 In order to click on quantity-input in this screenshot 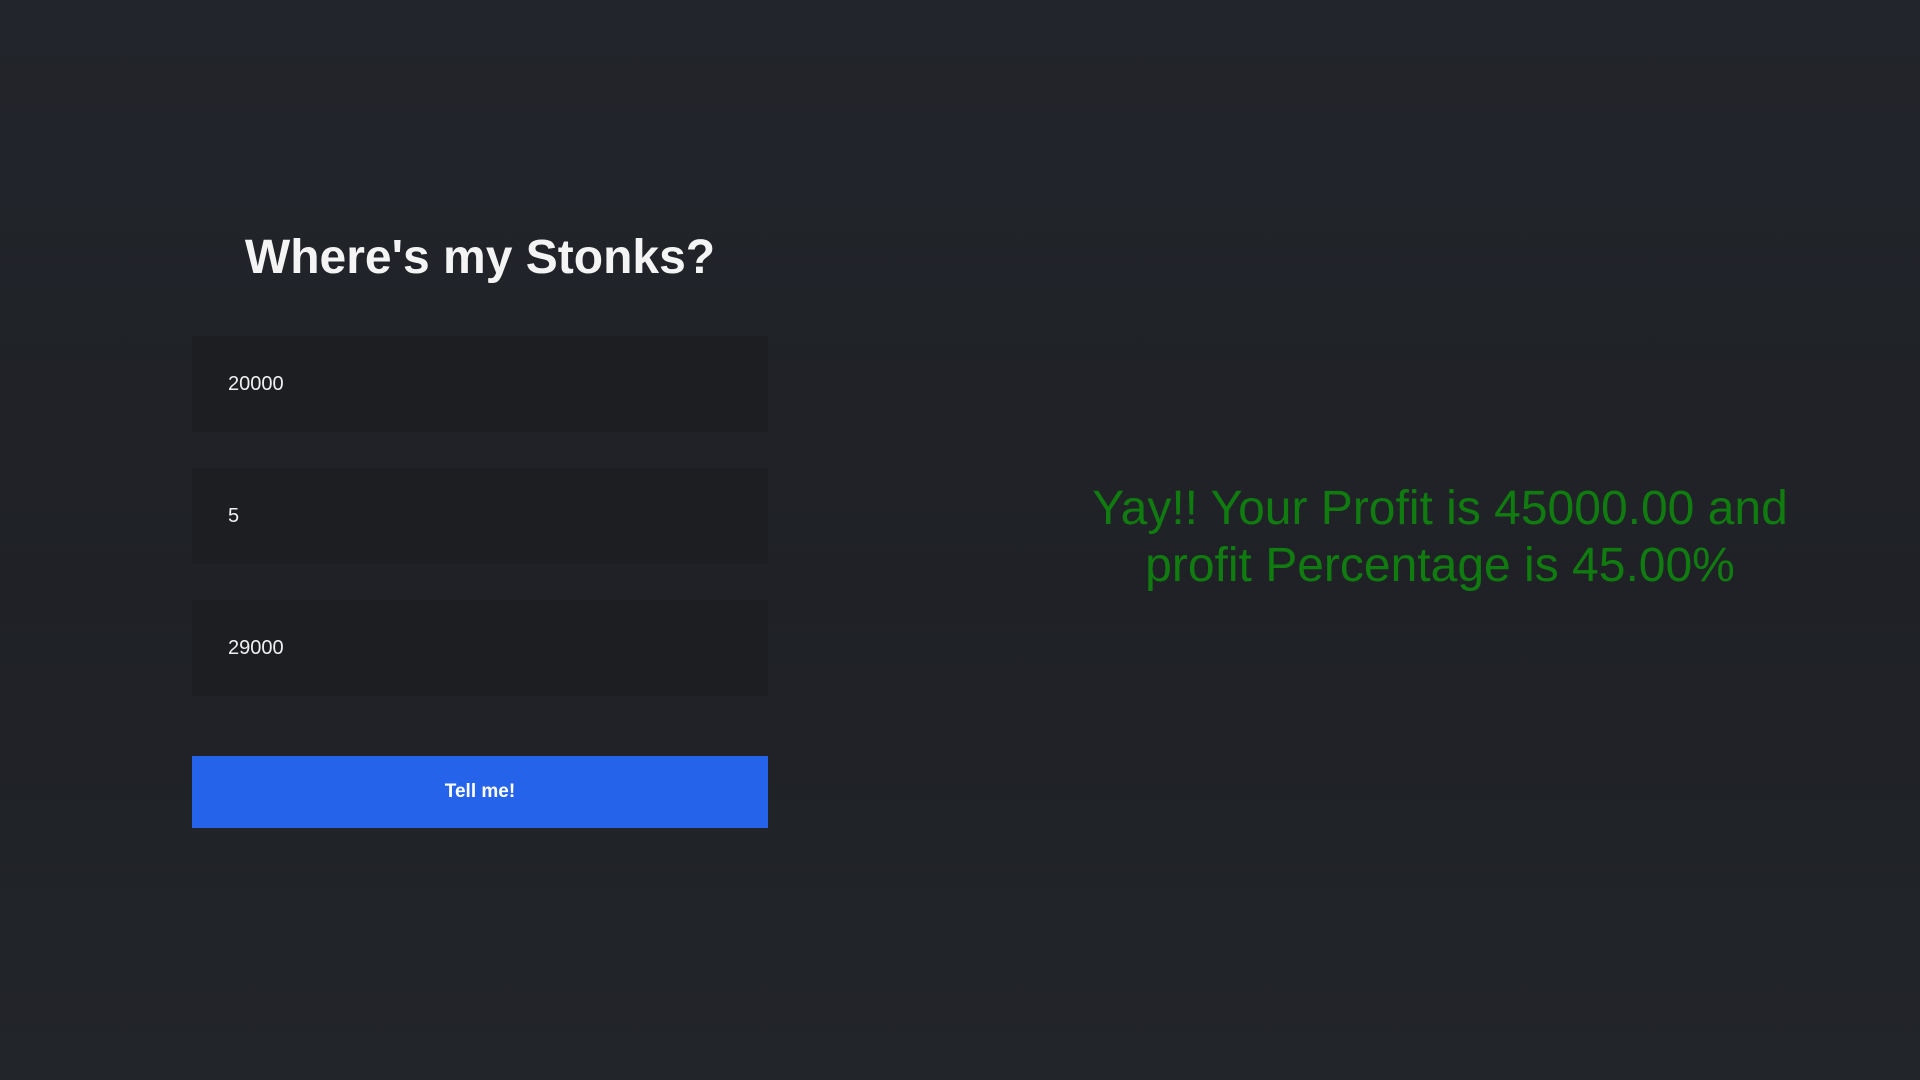, I will do `click(480, 516)`.